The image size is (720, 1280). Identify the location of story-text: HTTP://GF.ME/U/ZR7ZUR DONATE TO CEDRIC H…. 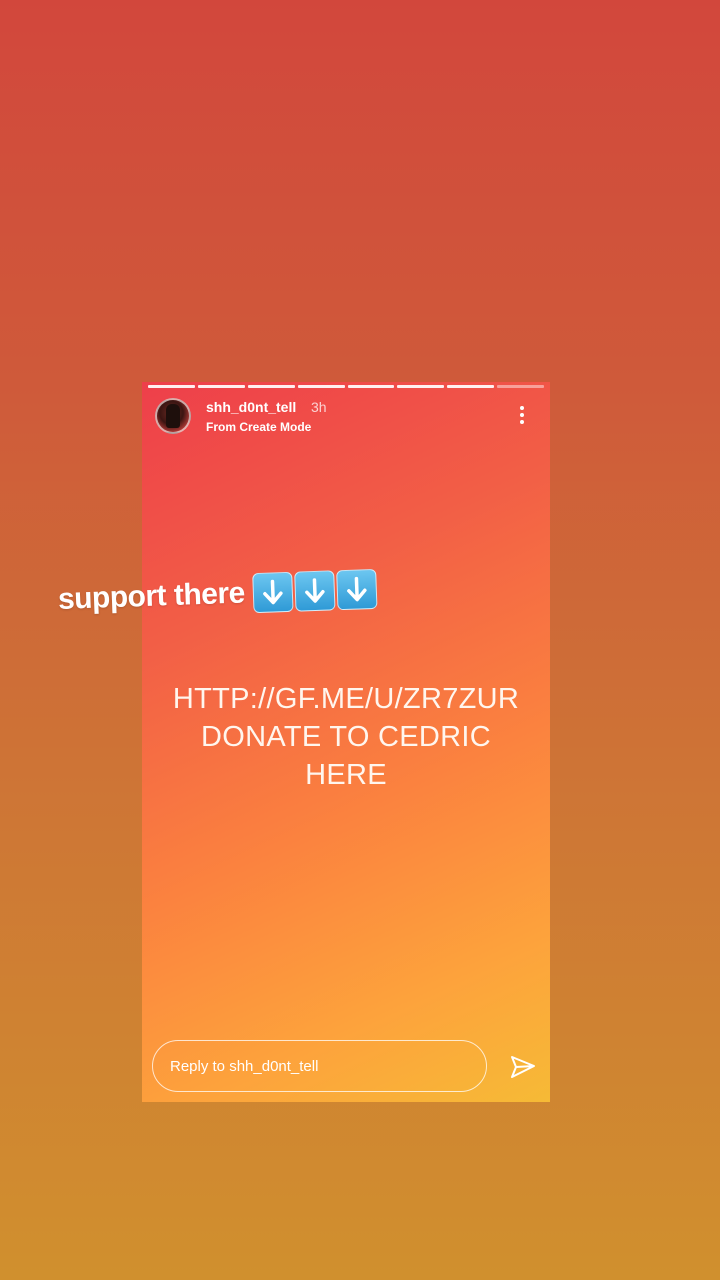
(346, 737).